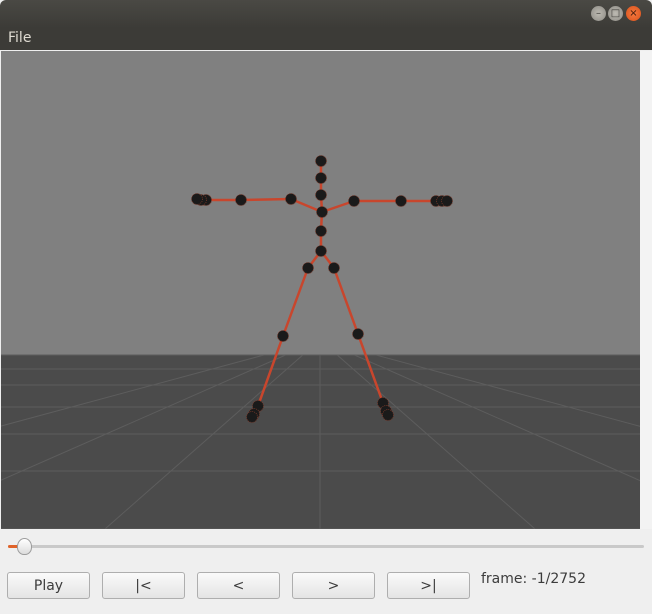  I want to click on first-frame-button: |<, so click(143, 585).